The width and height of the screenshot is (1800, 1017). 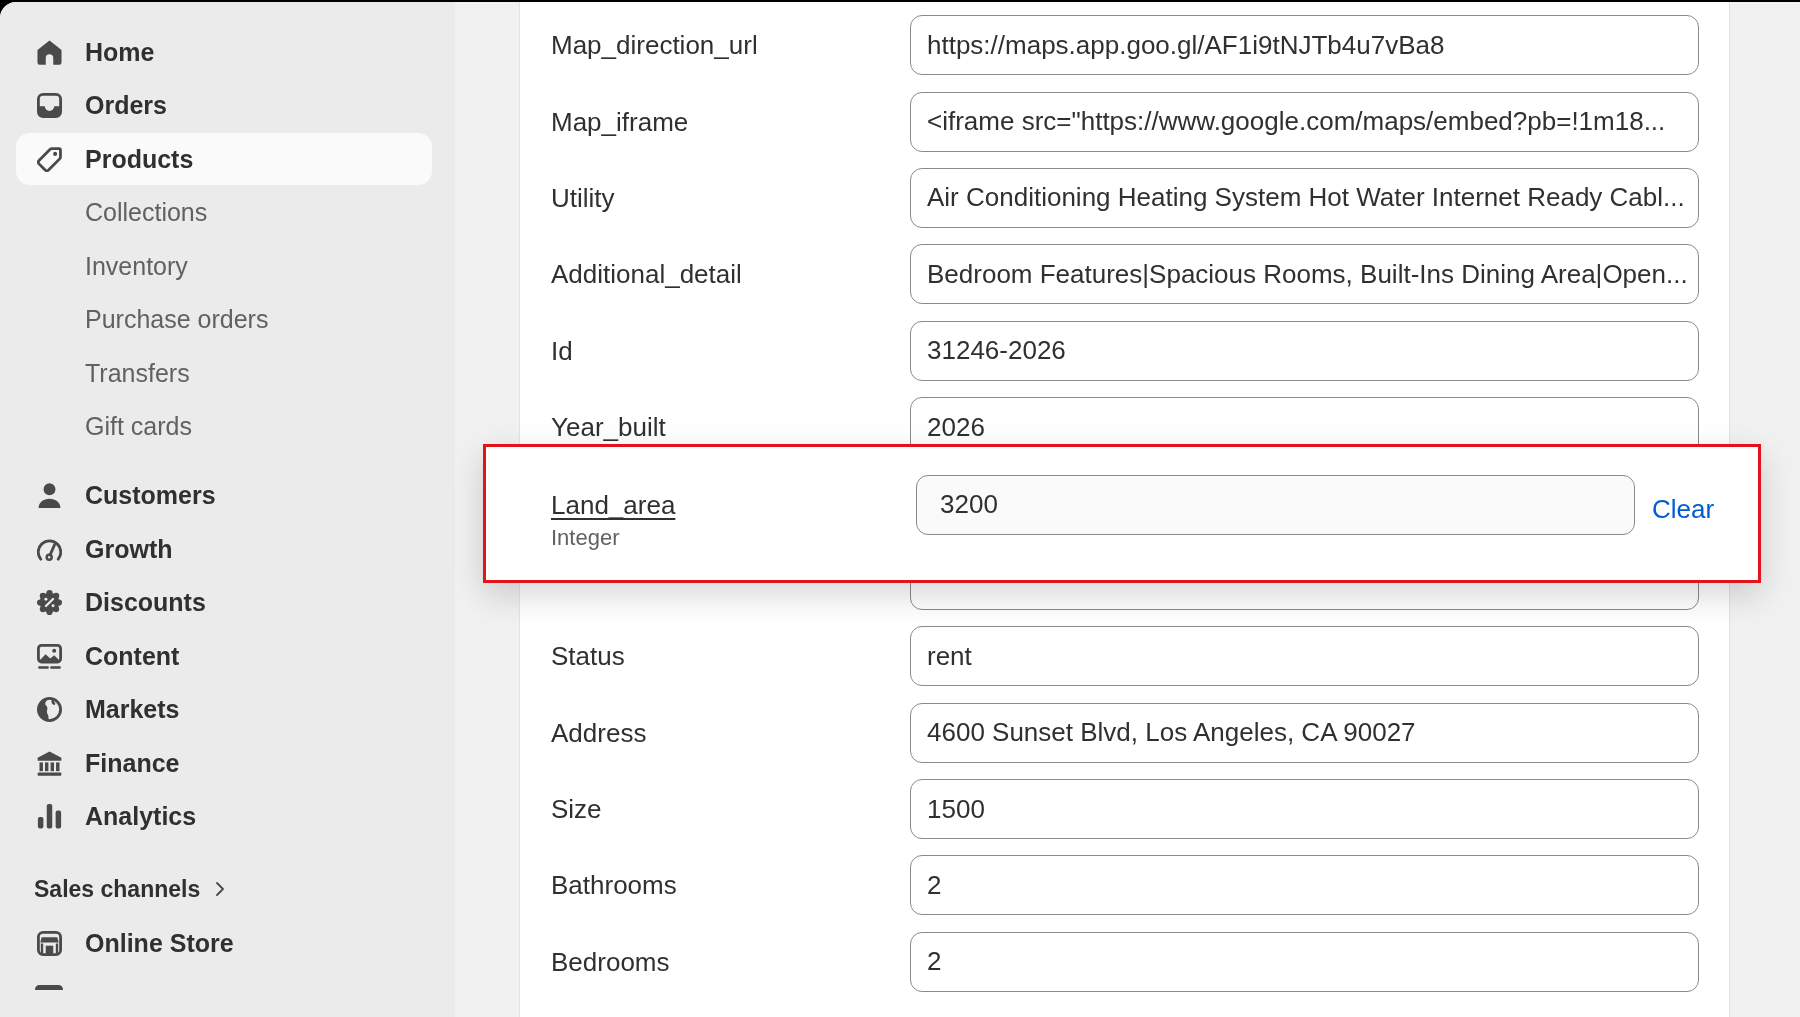 What do you see at coordinates (224, 266) in the screenshot?
I see `sidebar-subitem: Inventory` at bounding box center [224, 266].